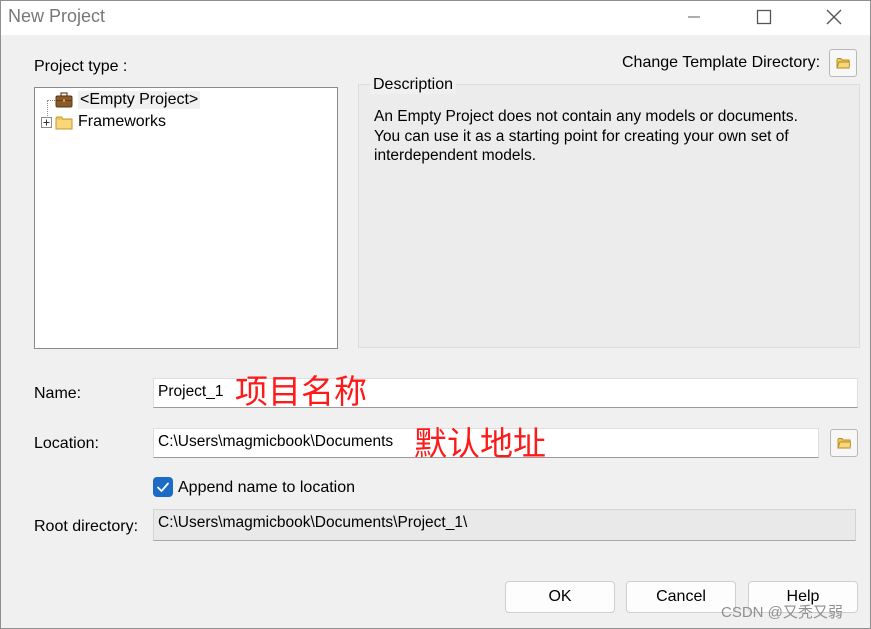 The height and width of the screenshot is (629, 871). What do you see at coordinates (64, 122) in the screenshot?
I see `folder-icon` at bounding box center [64, 122].